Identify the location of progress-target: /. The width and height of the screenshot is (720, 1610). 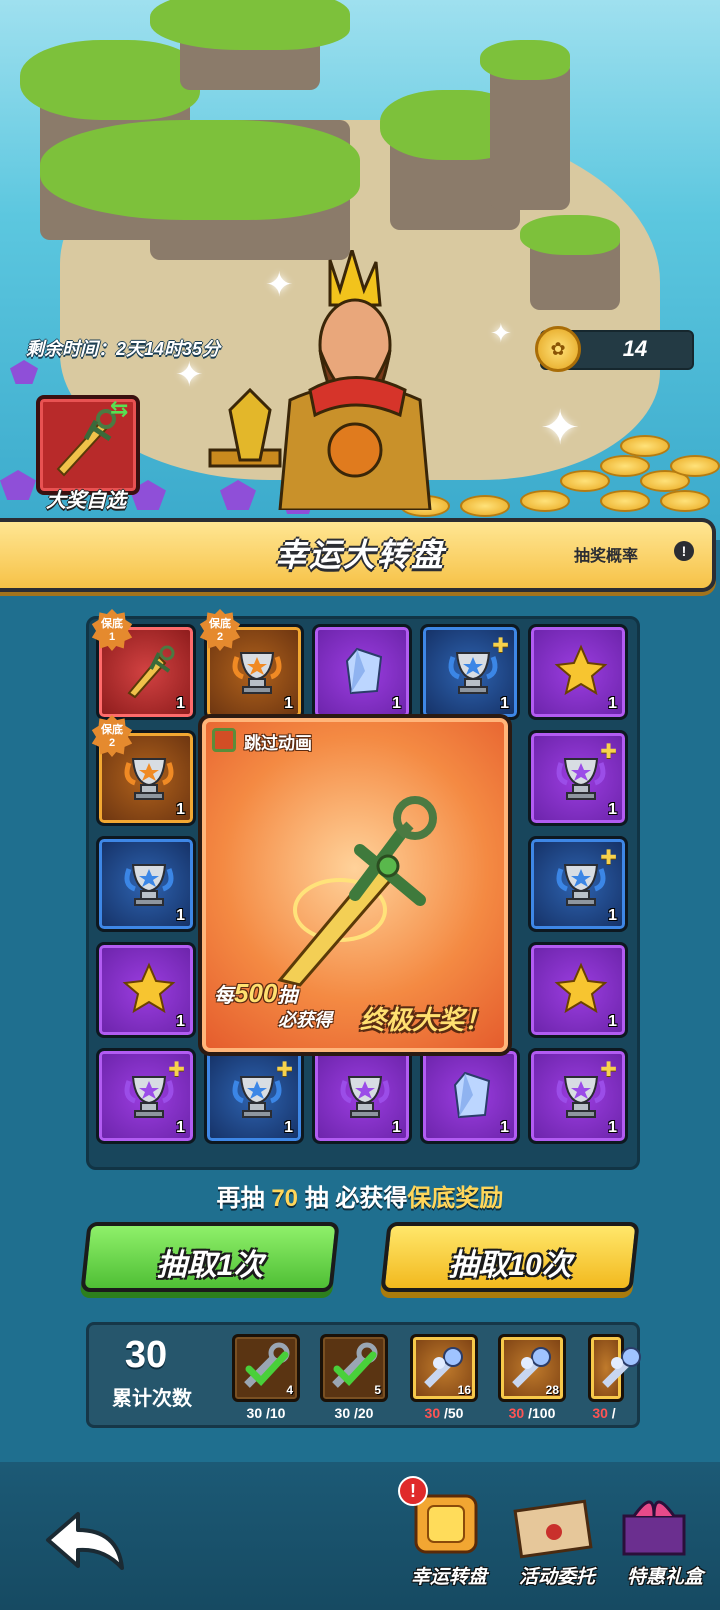
(611, 1413).